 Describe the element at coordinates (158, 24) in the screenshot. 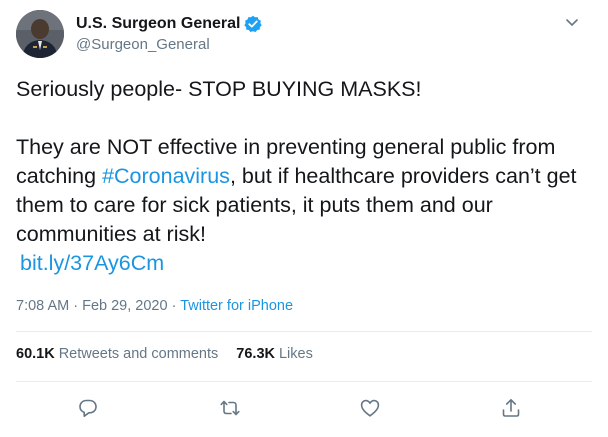

I see `display-name: U.S. Surgeon General` at that location.